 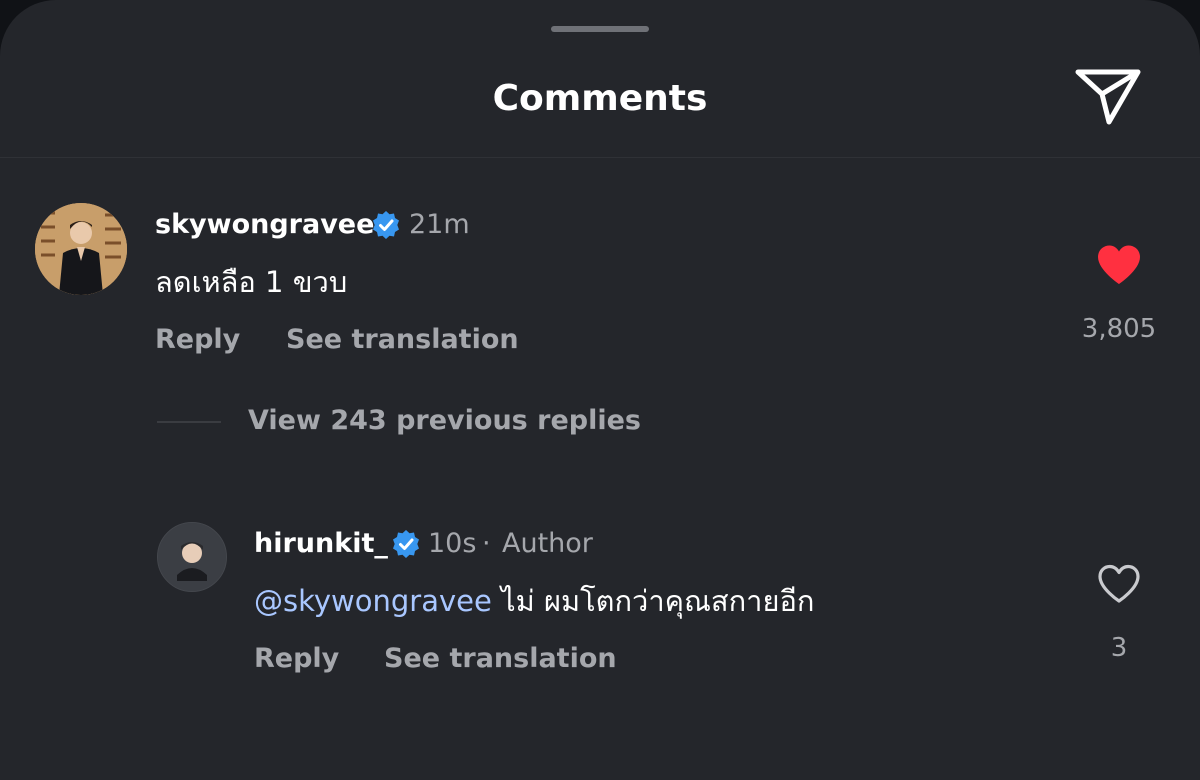 I want to click on heart-filled-icon, so click(x=1119, y=265).